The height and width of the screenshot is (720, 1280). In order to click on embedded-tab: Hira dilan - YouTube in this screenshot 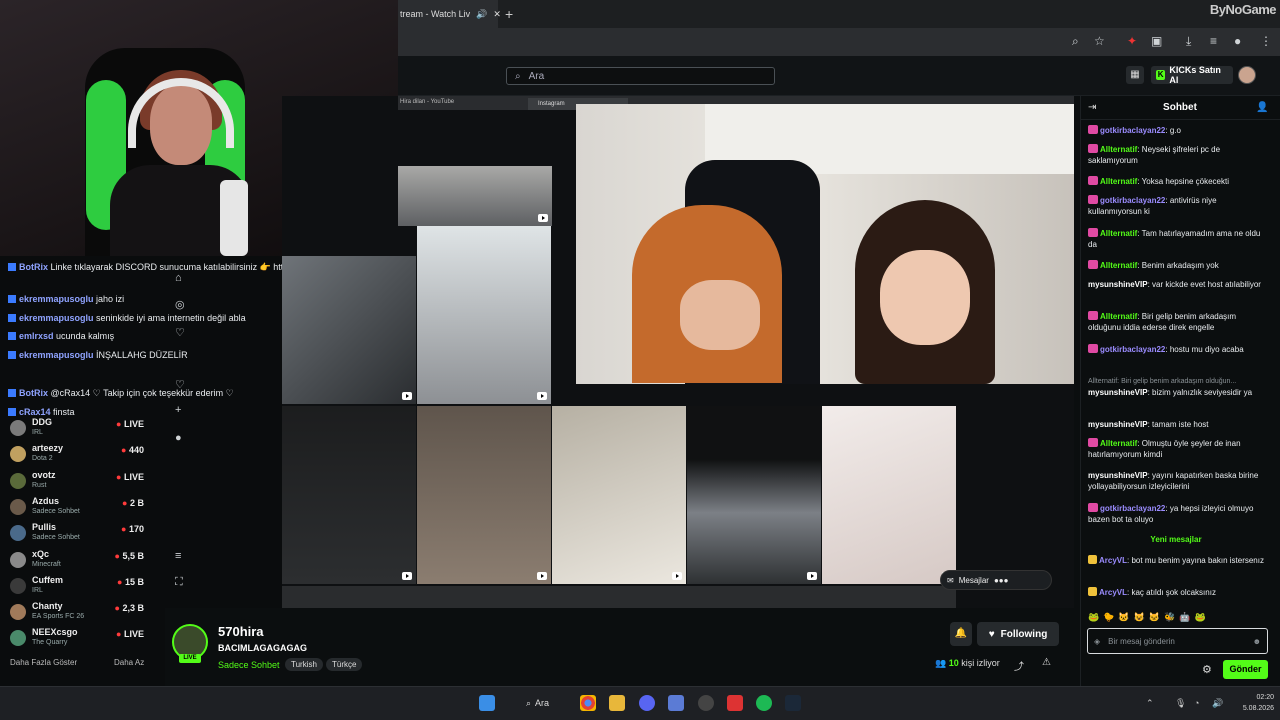, I will do `click(427, 102)`.